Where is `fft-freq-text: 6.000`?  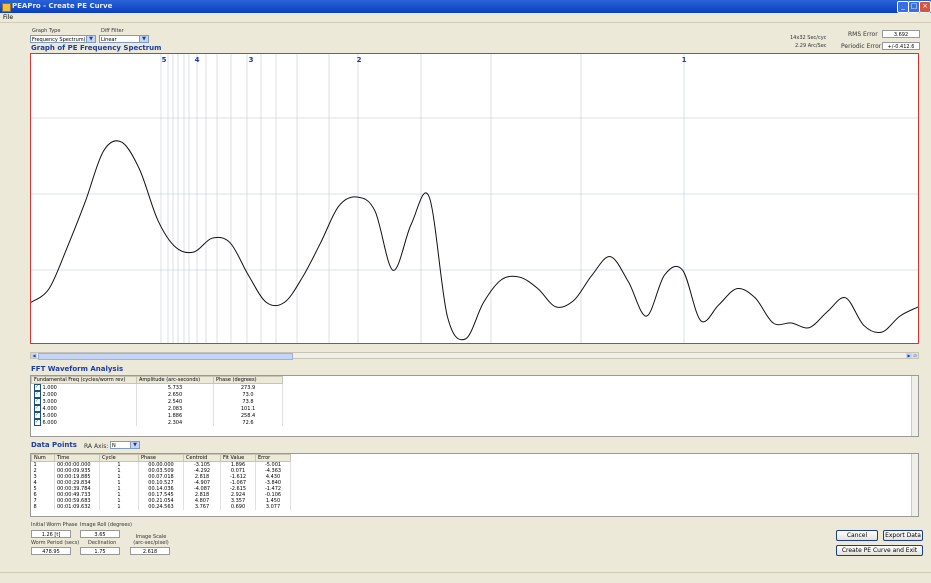 fft-freq-text: 6.000 is located at coordinates (49, 423).